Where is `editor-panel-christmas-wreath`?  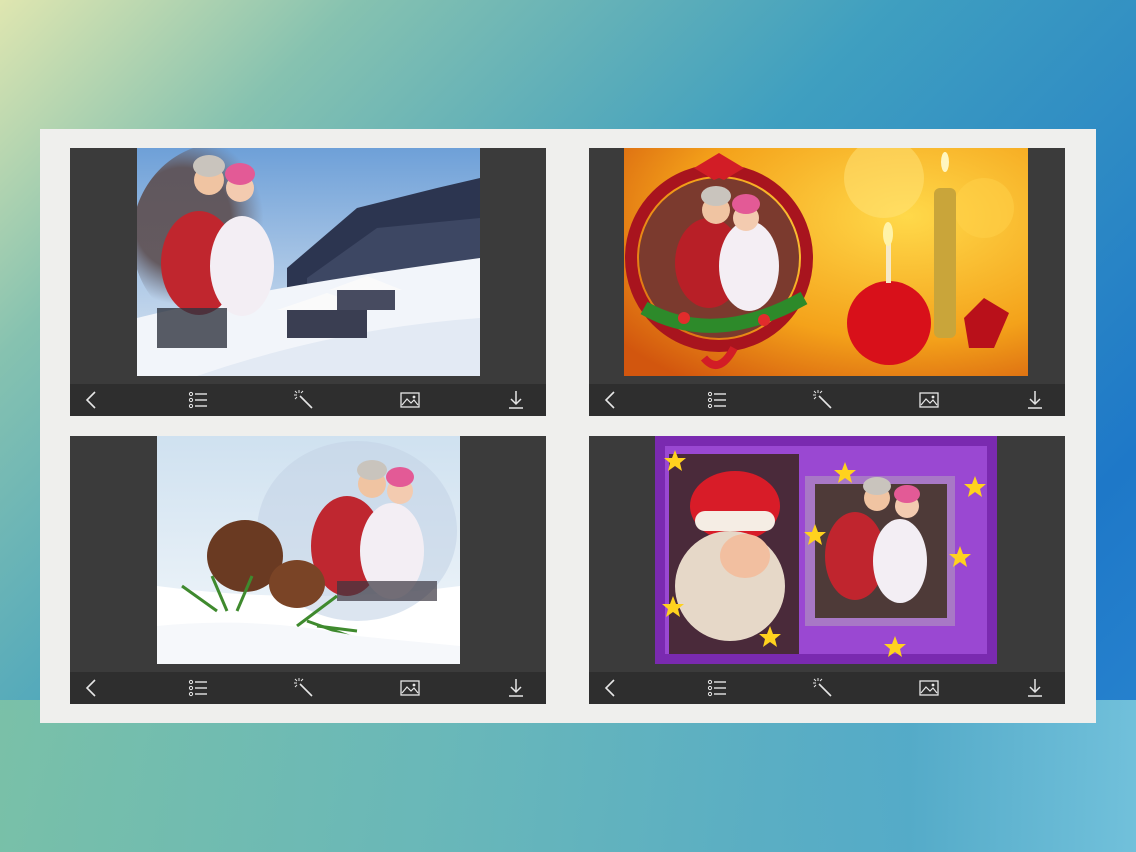 editor-panel-christmas-wreath is located at coordinates (827, 282).